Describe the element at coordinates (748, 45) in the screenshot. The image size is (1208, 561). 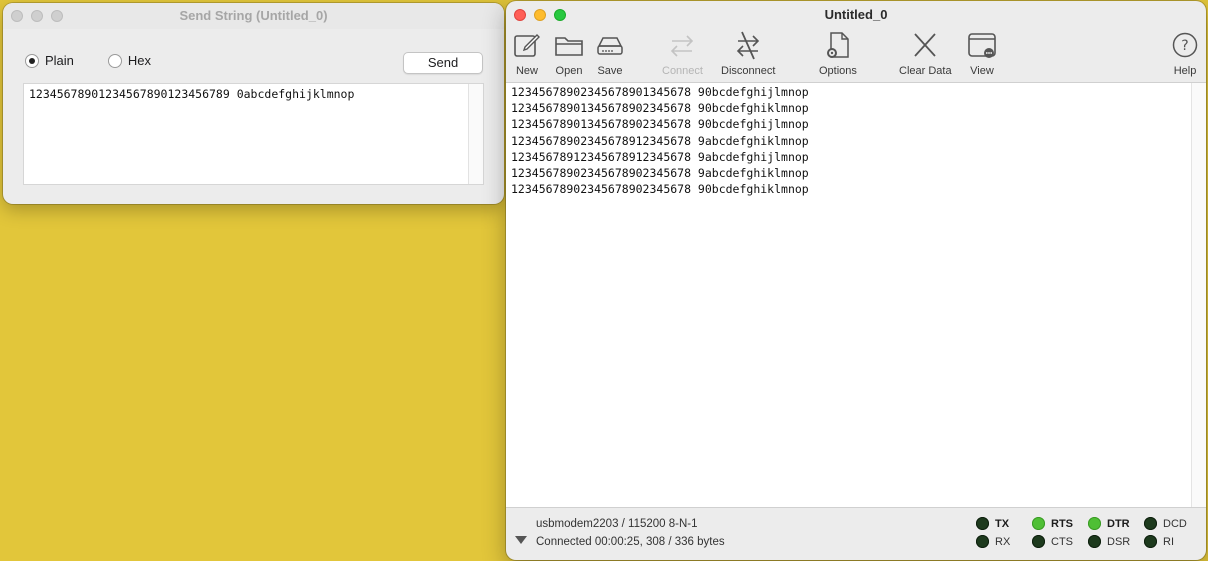
I see `disconnect-icon` at that location.